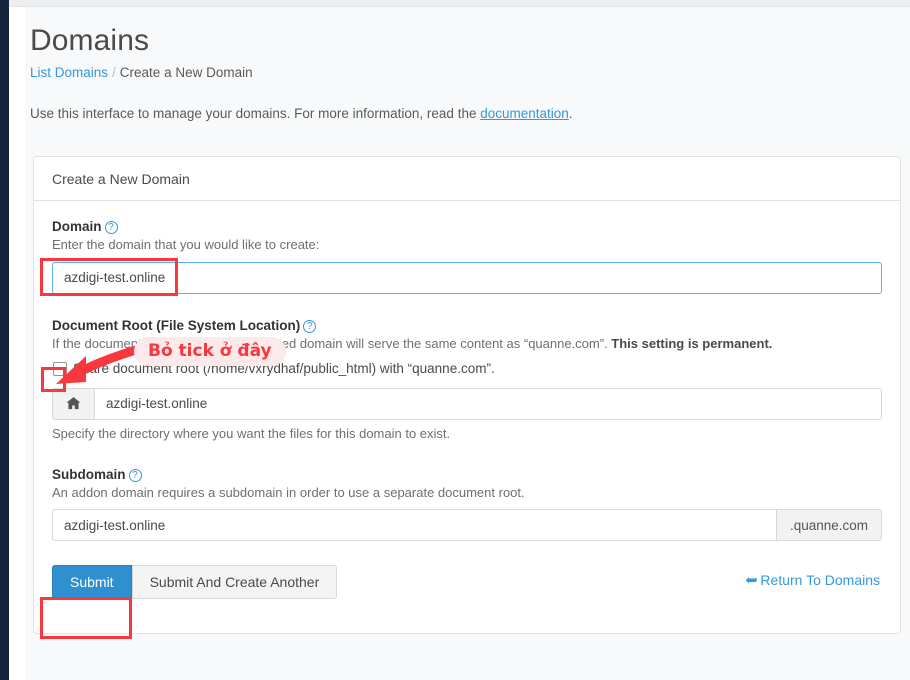  Describe the element at coordinates (186, 72) in the screenshot. I see `breadcrumb-current: Create a New Domain` at that location.